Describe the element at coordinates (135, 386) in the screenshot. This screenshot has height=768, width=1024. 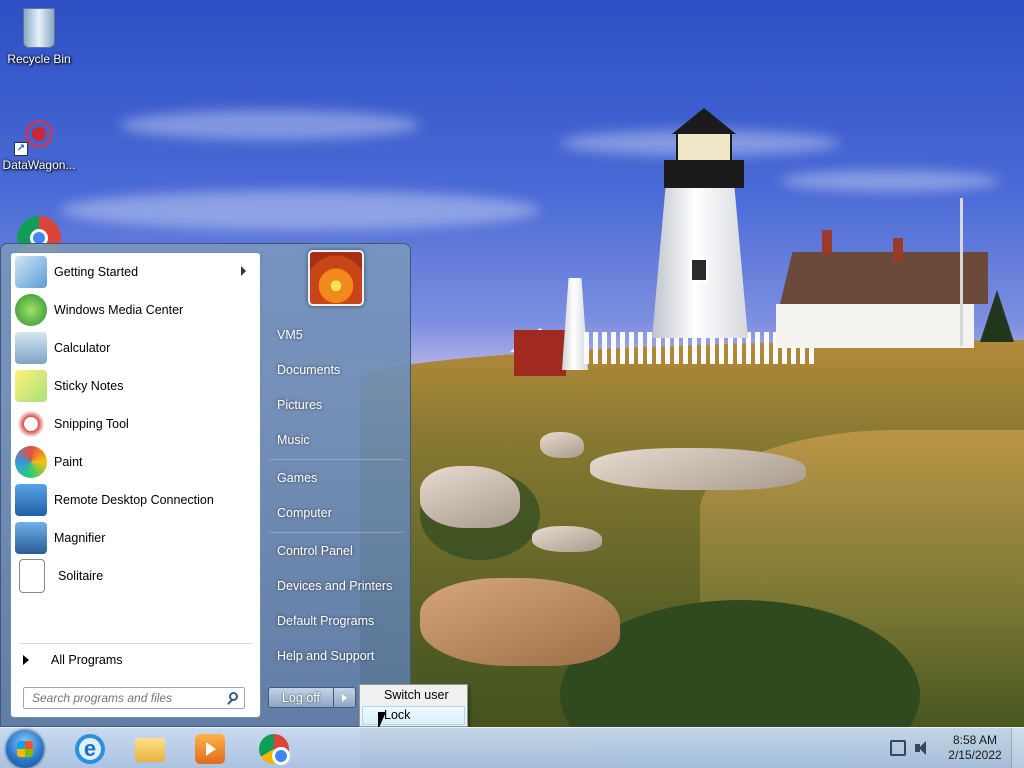
I see `program-sticky-notes: Sticky Notes` at that location.